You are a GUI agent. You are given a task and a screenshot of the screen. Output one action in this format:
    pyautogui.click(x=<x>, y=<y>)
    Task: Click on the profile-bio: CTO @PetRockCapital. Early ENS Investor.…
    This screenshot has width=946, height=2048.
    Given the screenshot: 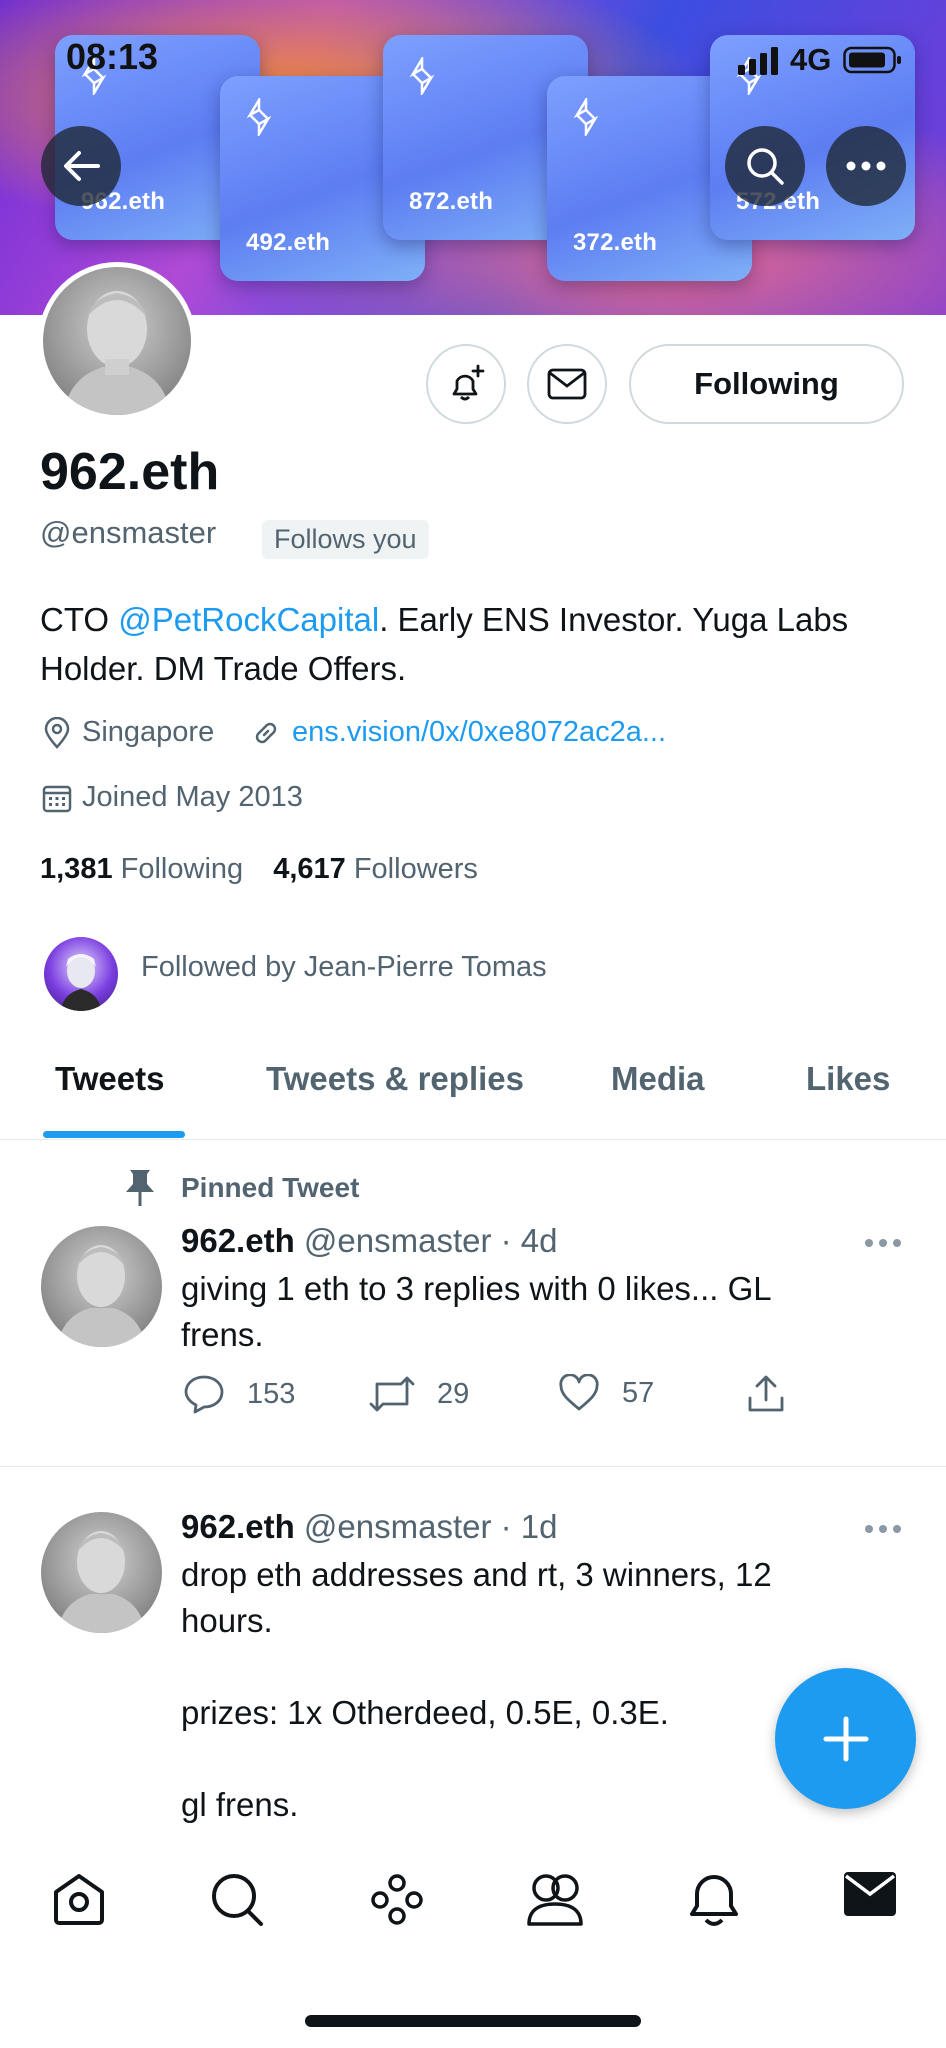 What is the action you would take?
    pyautogui.click(x=475, y=644)
    